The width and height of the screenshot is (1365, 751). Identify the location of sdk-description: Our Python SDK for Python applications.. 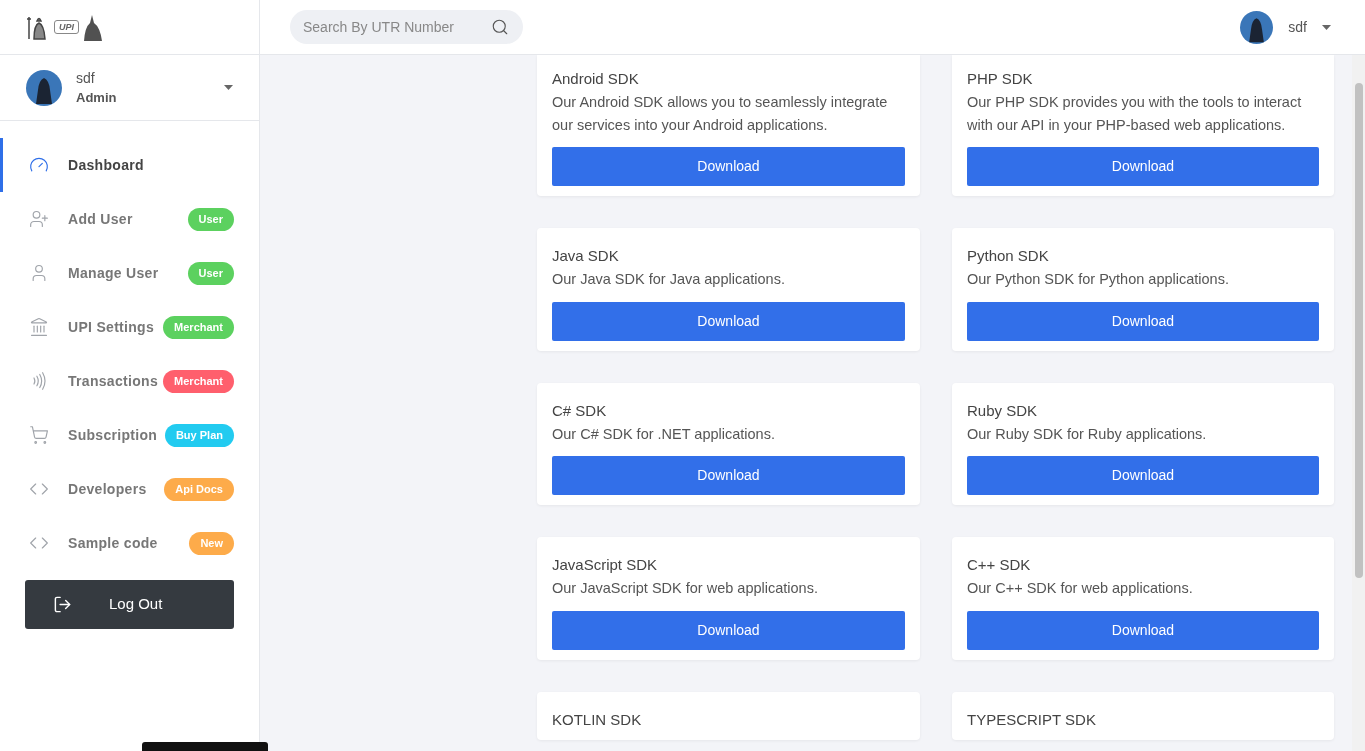
(1098, 279).